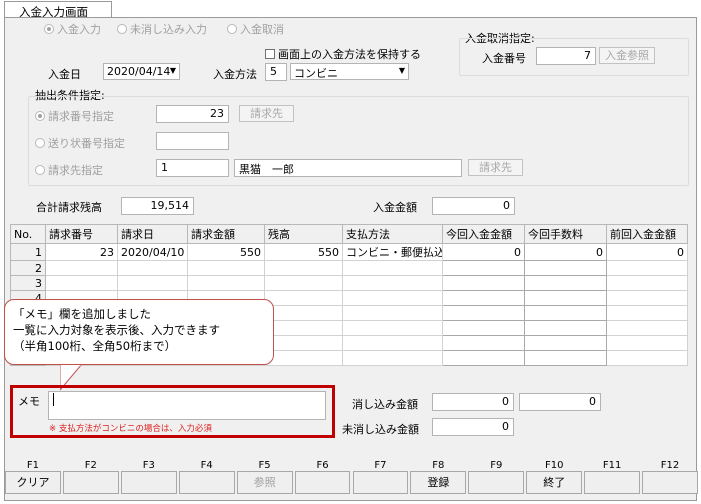  I want to click on mode-label-unapplied: 未消し込み入力, so click(168, 29).